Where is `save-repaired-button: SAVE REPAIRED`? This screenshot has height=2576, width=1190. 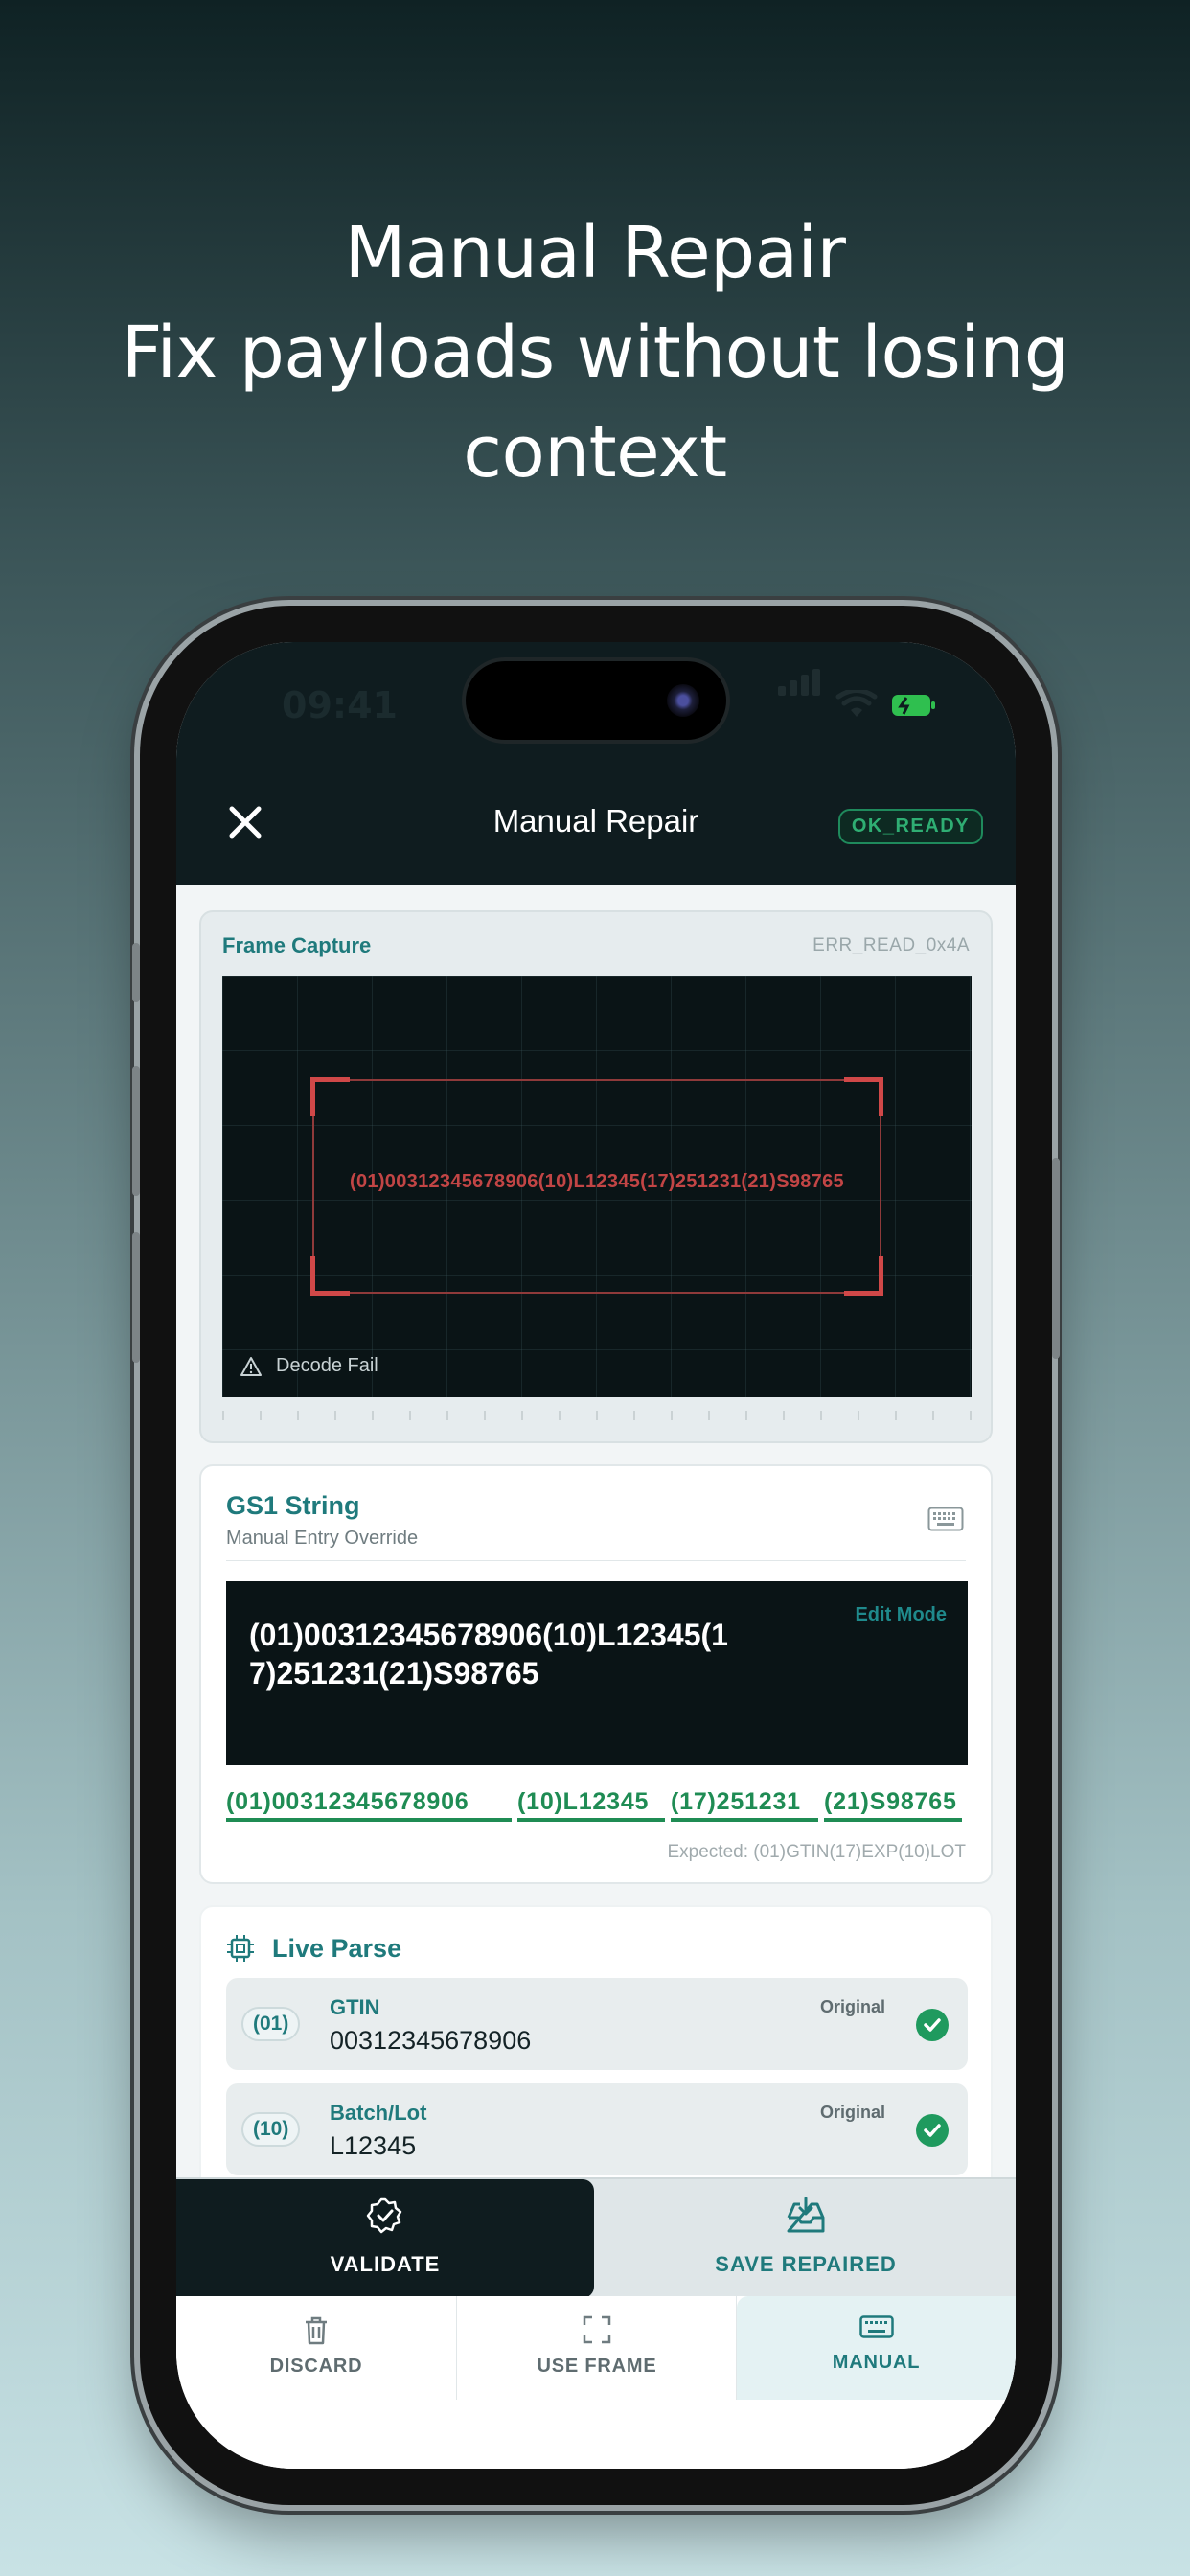
save-repaired-button: SAVE REPAIRED is located at coordinates (806, 2238).